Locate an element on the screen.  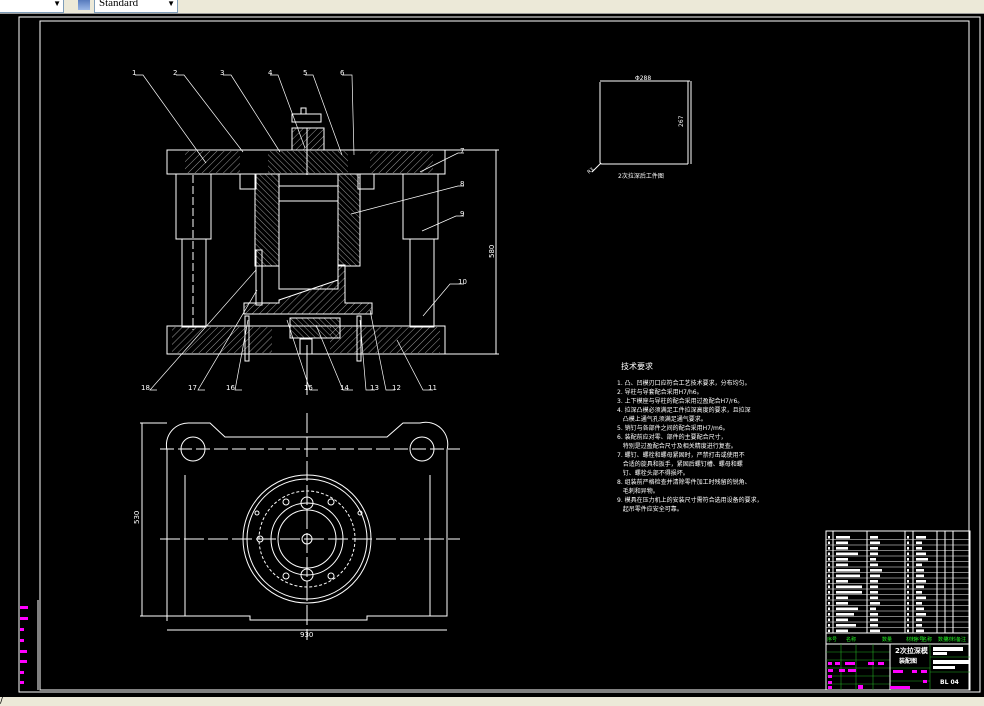
workpiece-radius-dimension: R3 is located at coordinates (590, 171).